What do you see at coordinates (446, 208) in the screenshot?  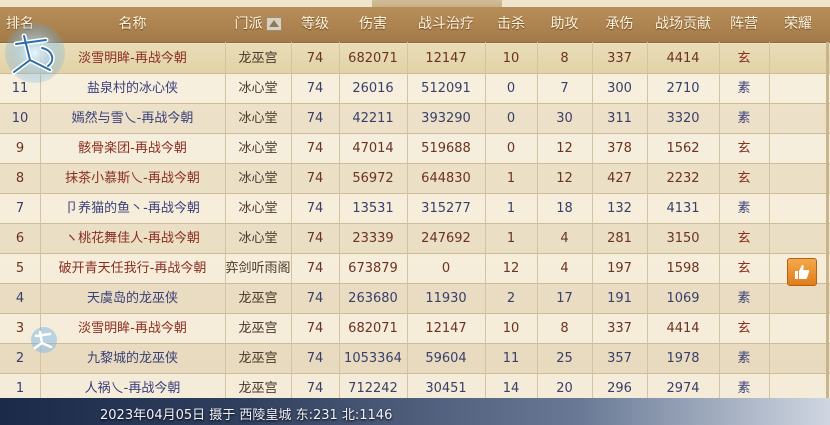 I see `cell-heal: 315277` at bounding box center [446, 208].